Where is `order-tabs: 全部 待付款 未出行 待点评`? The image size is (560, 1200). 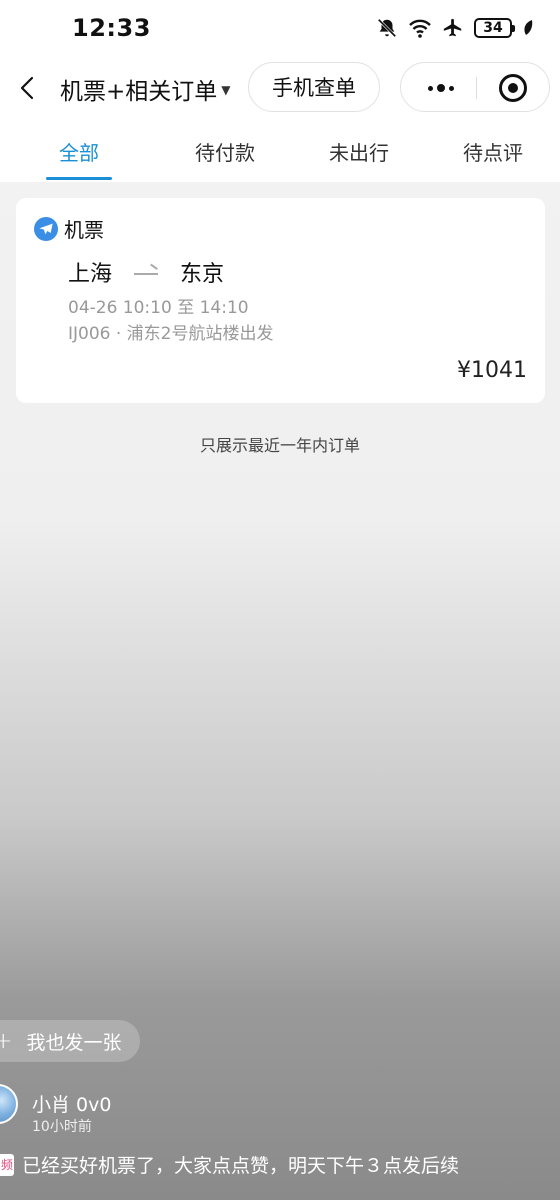
order-tabs: 全部 待付款 未出行 待点评 is located at coordinates (280, 151).